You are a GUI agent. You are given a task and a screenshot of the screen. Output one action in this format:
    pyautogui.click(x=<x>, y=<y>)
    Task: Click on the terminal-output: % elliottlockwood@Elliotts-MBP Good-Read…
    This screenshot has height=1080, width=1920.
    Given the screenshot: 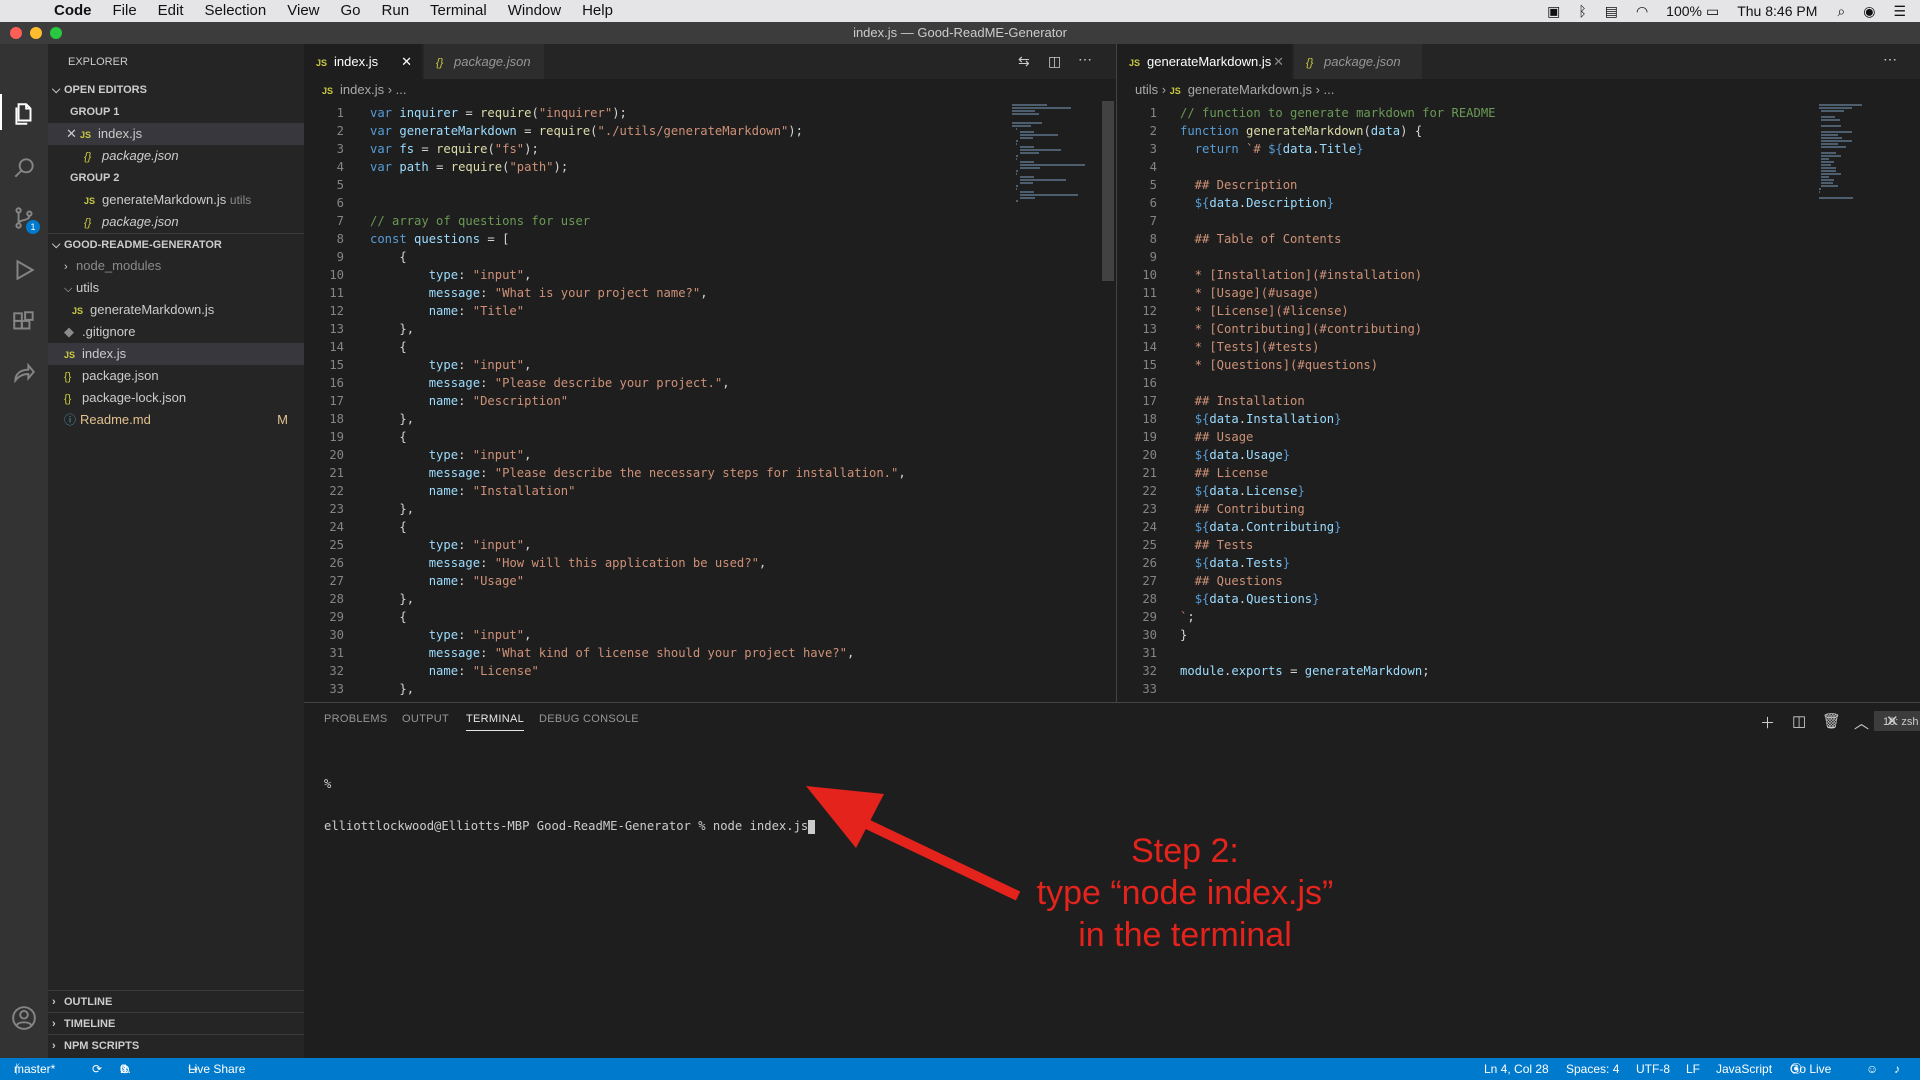 What is the action you would take?
    pyautogui.click(x=570, y=805)
    